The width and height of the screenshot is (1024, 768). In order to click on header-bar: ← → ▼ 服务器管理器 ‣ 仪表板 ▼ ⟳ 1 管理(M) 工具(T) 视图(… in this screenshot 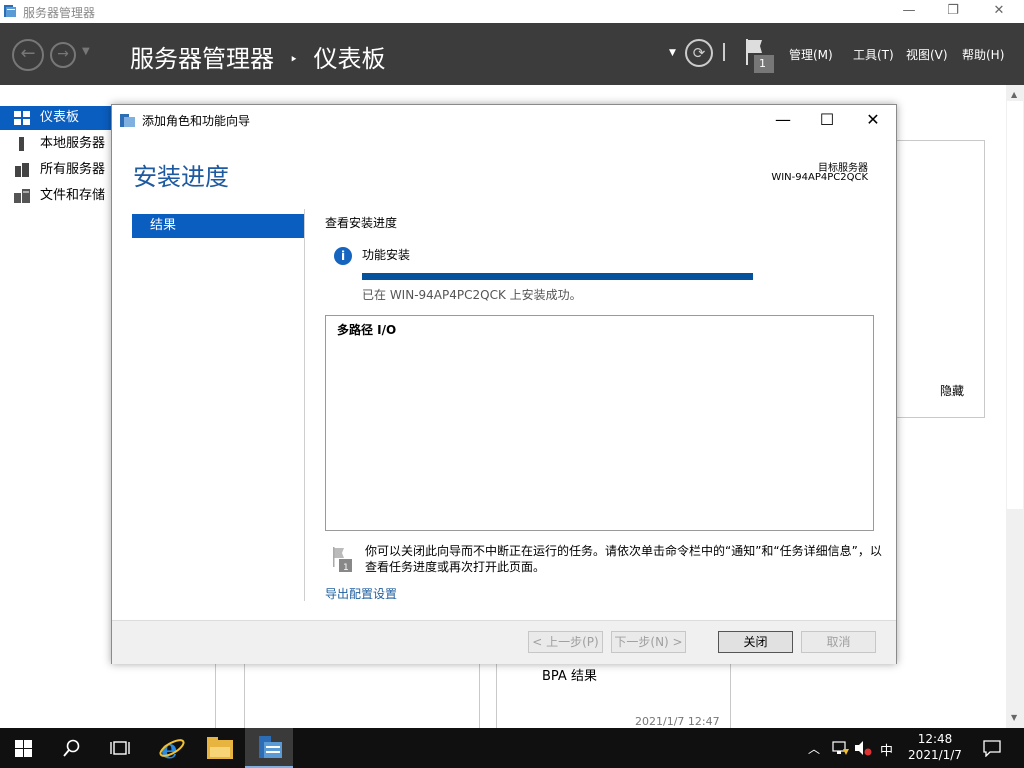, I will do `click(512, 54)`.